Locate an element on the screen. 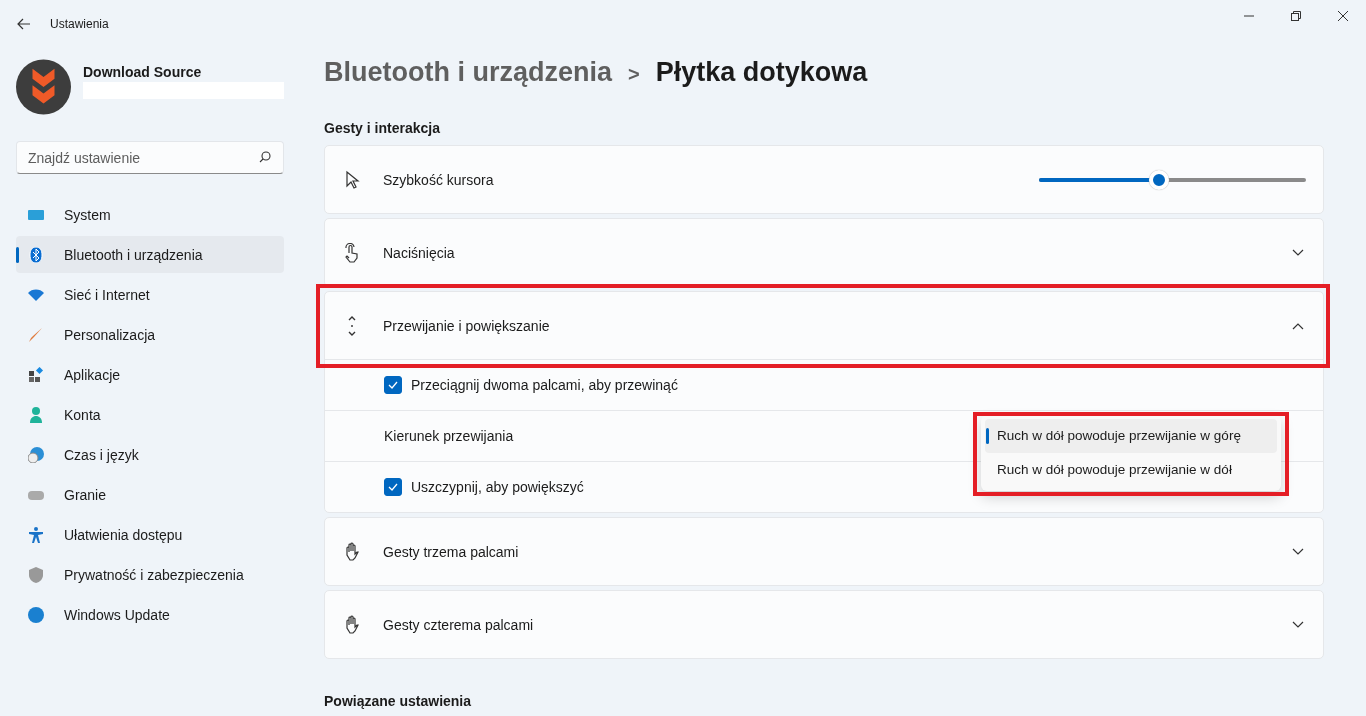  maximize-icon is located at coordinates (1296, 16).